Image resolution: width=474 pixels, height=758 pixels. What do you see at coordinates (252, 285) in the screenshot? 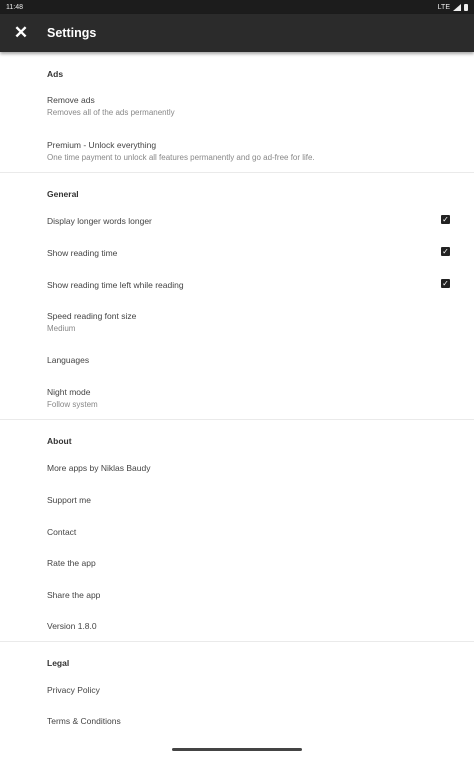
I see `setting-show-reading-time-left: Show reading time left while reading` at bounding box center [252, 285].